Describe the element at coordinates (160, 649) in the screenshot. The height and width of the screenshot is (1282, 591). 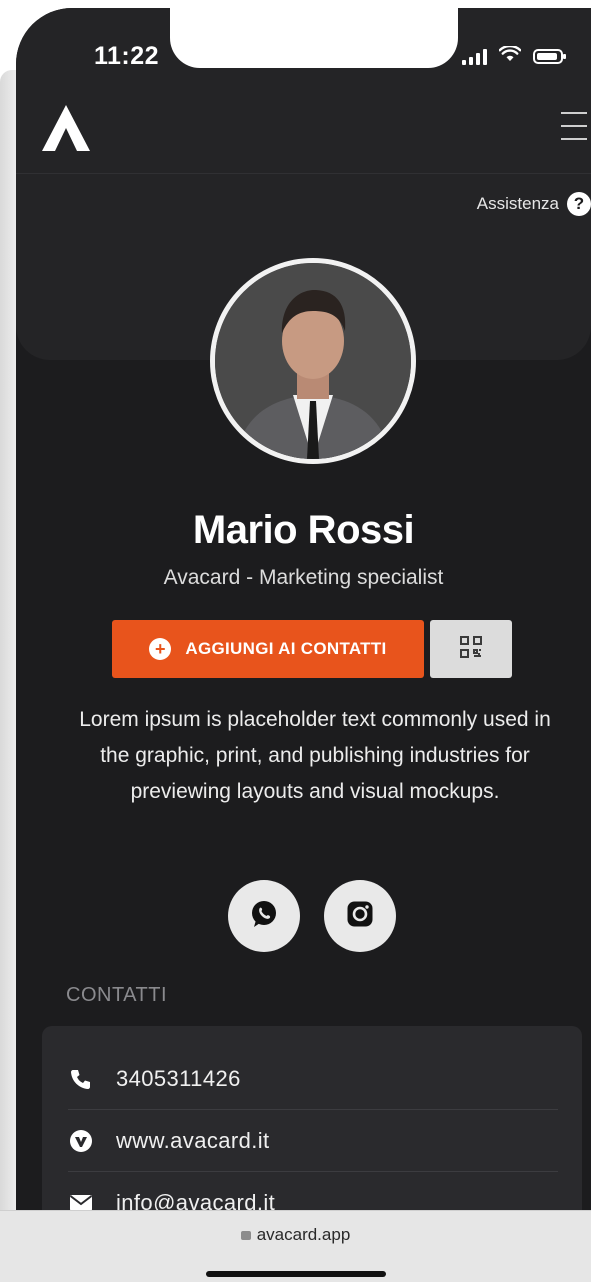
I see `plus-circle-icon: +` at that location.